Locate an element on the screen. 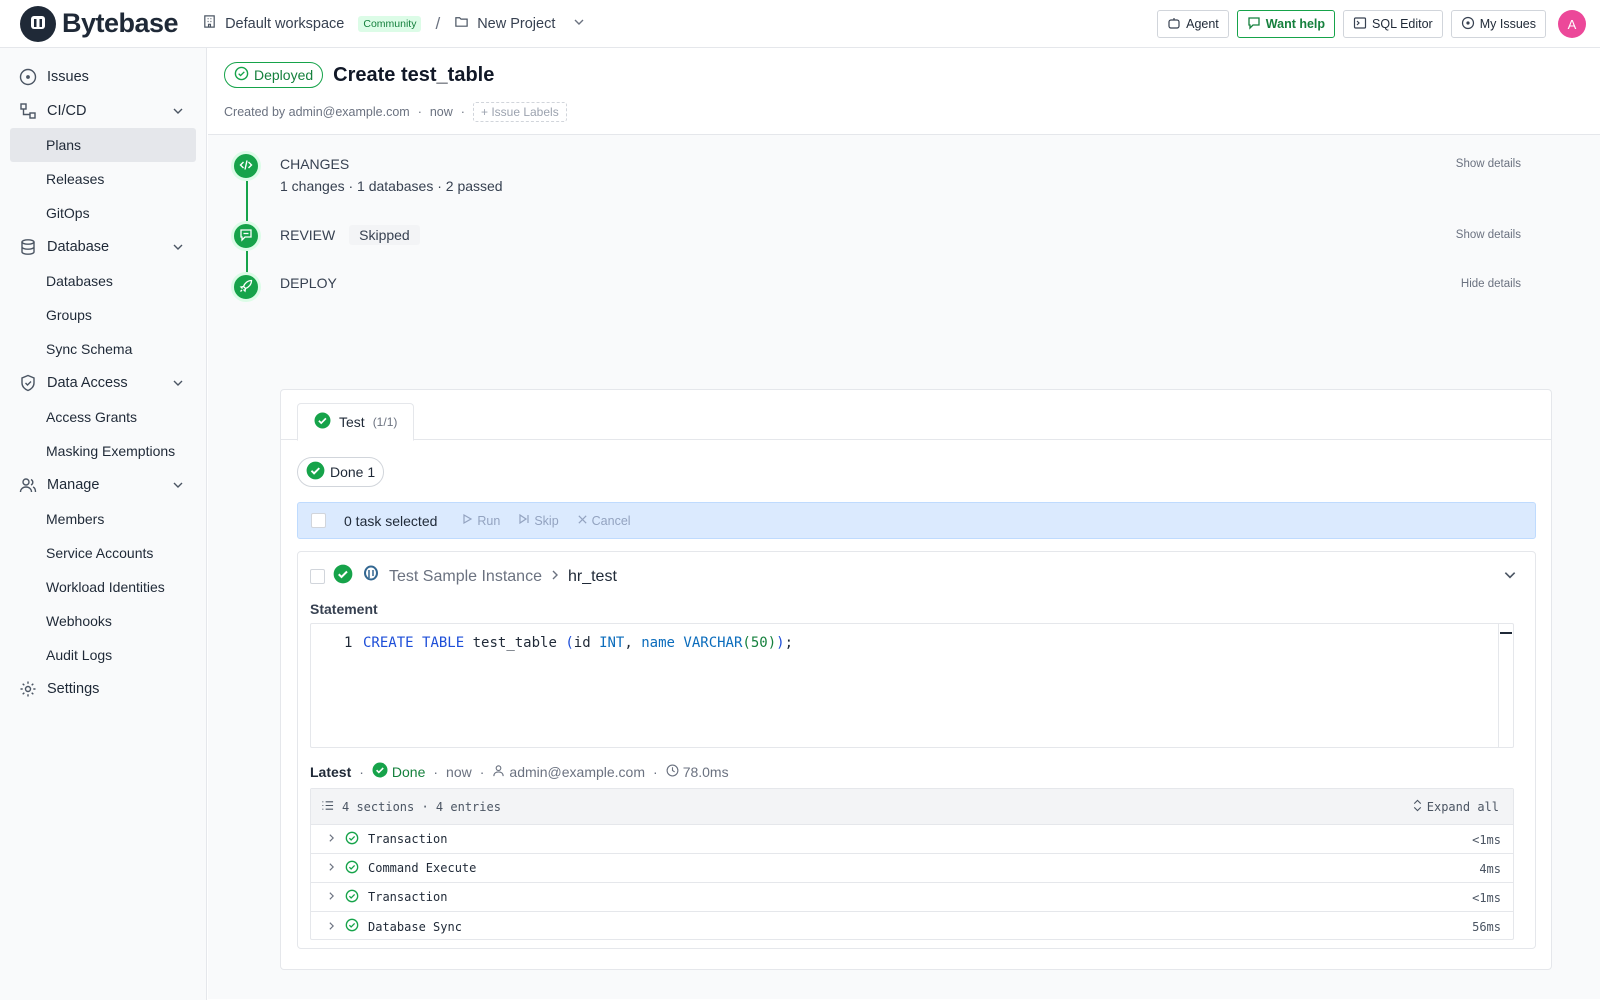  sidebar-item-label: Settings is located at coordinates (73, 689).